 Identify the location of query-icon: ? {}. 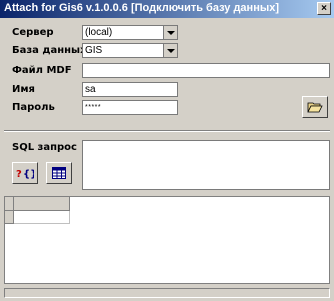
(25, 174).